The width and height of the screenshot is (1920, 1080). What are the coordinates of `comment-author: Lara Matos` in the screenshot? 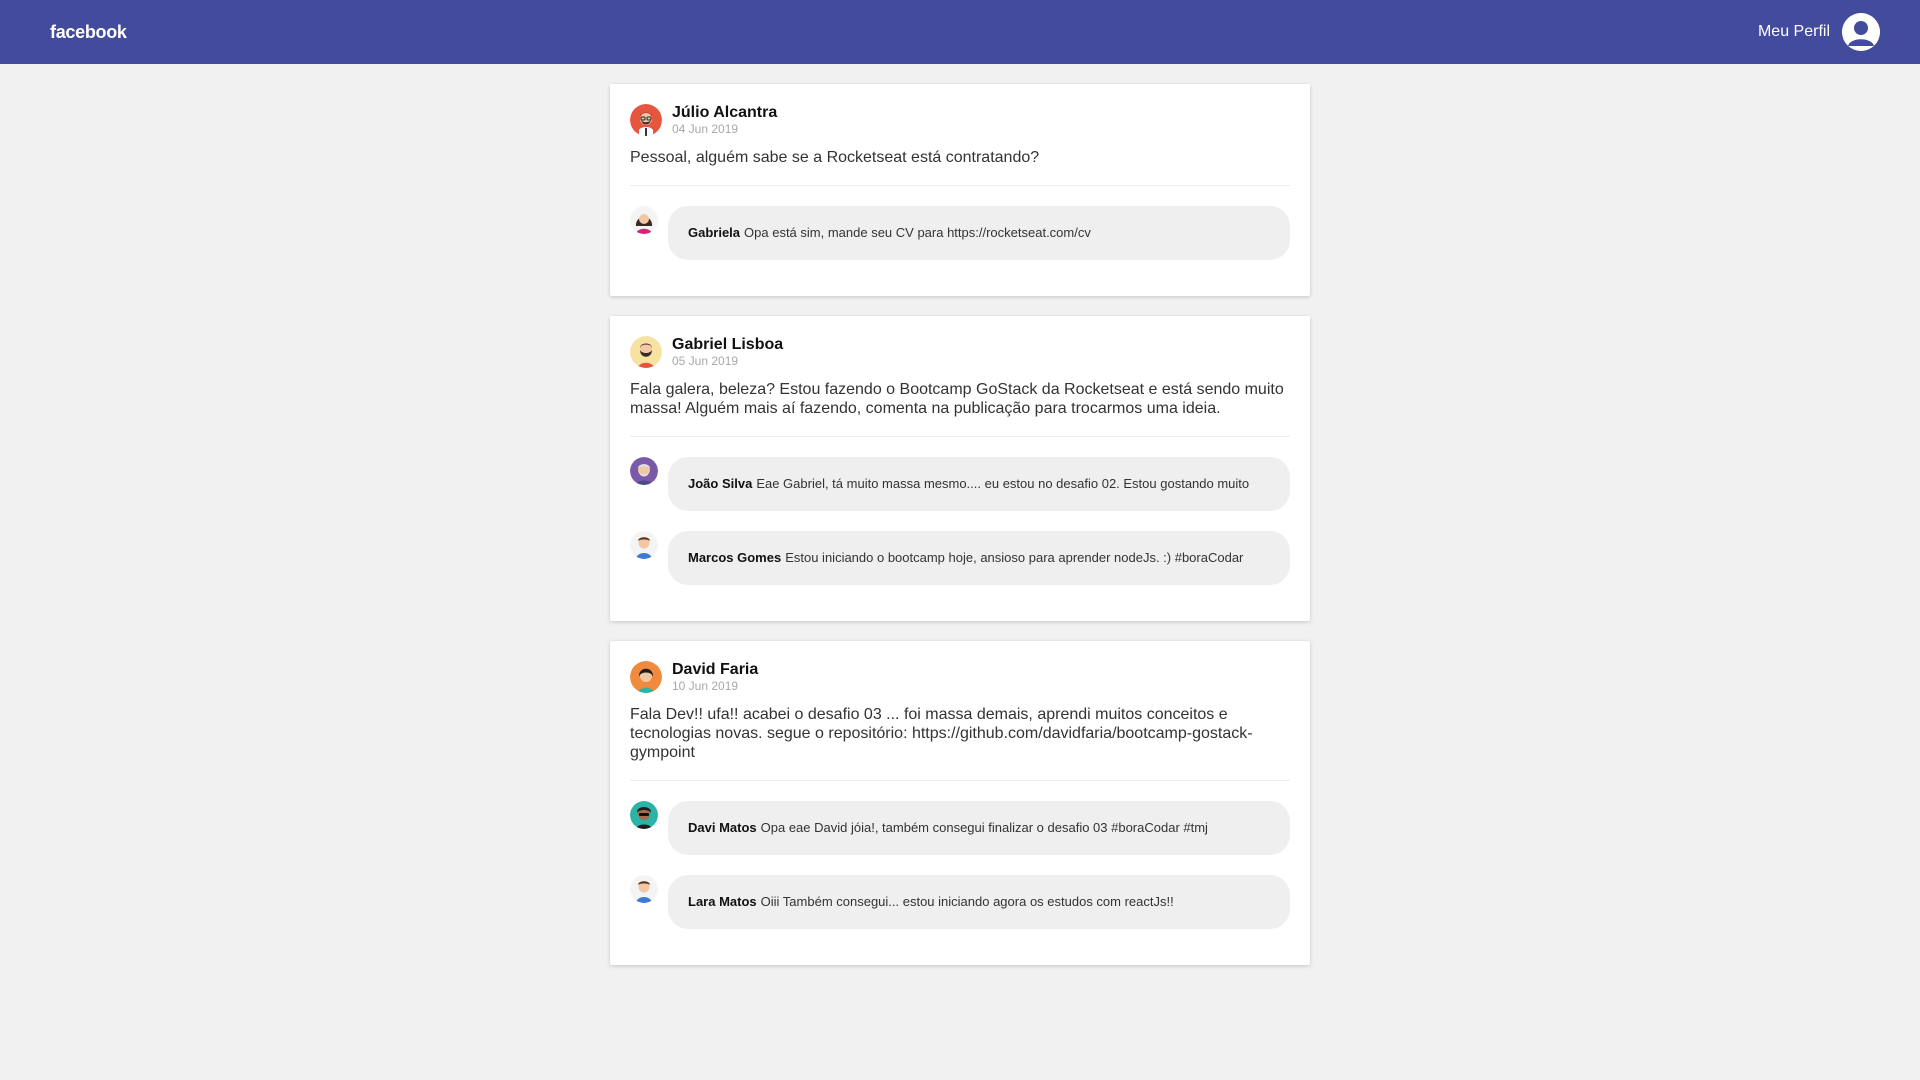 It's located at (722, 901).